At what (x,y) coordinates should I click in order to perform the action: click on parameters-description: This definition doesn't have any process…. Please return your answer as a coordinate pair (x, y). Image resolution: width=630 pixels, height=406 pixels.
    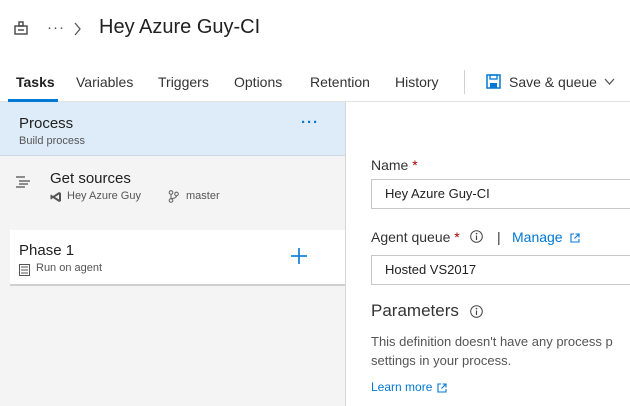
    Looking at the image, I should click on (492, 351).